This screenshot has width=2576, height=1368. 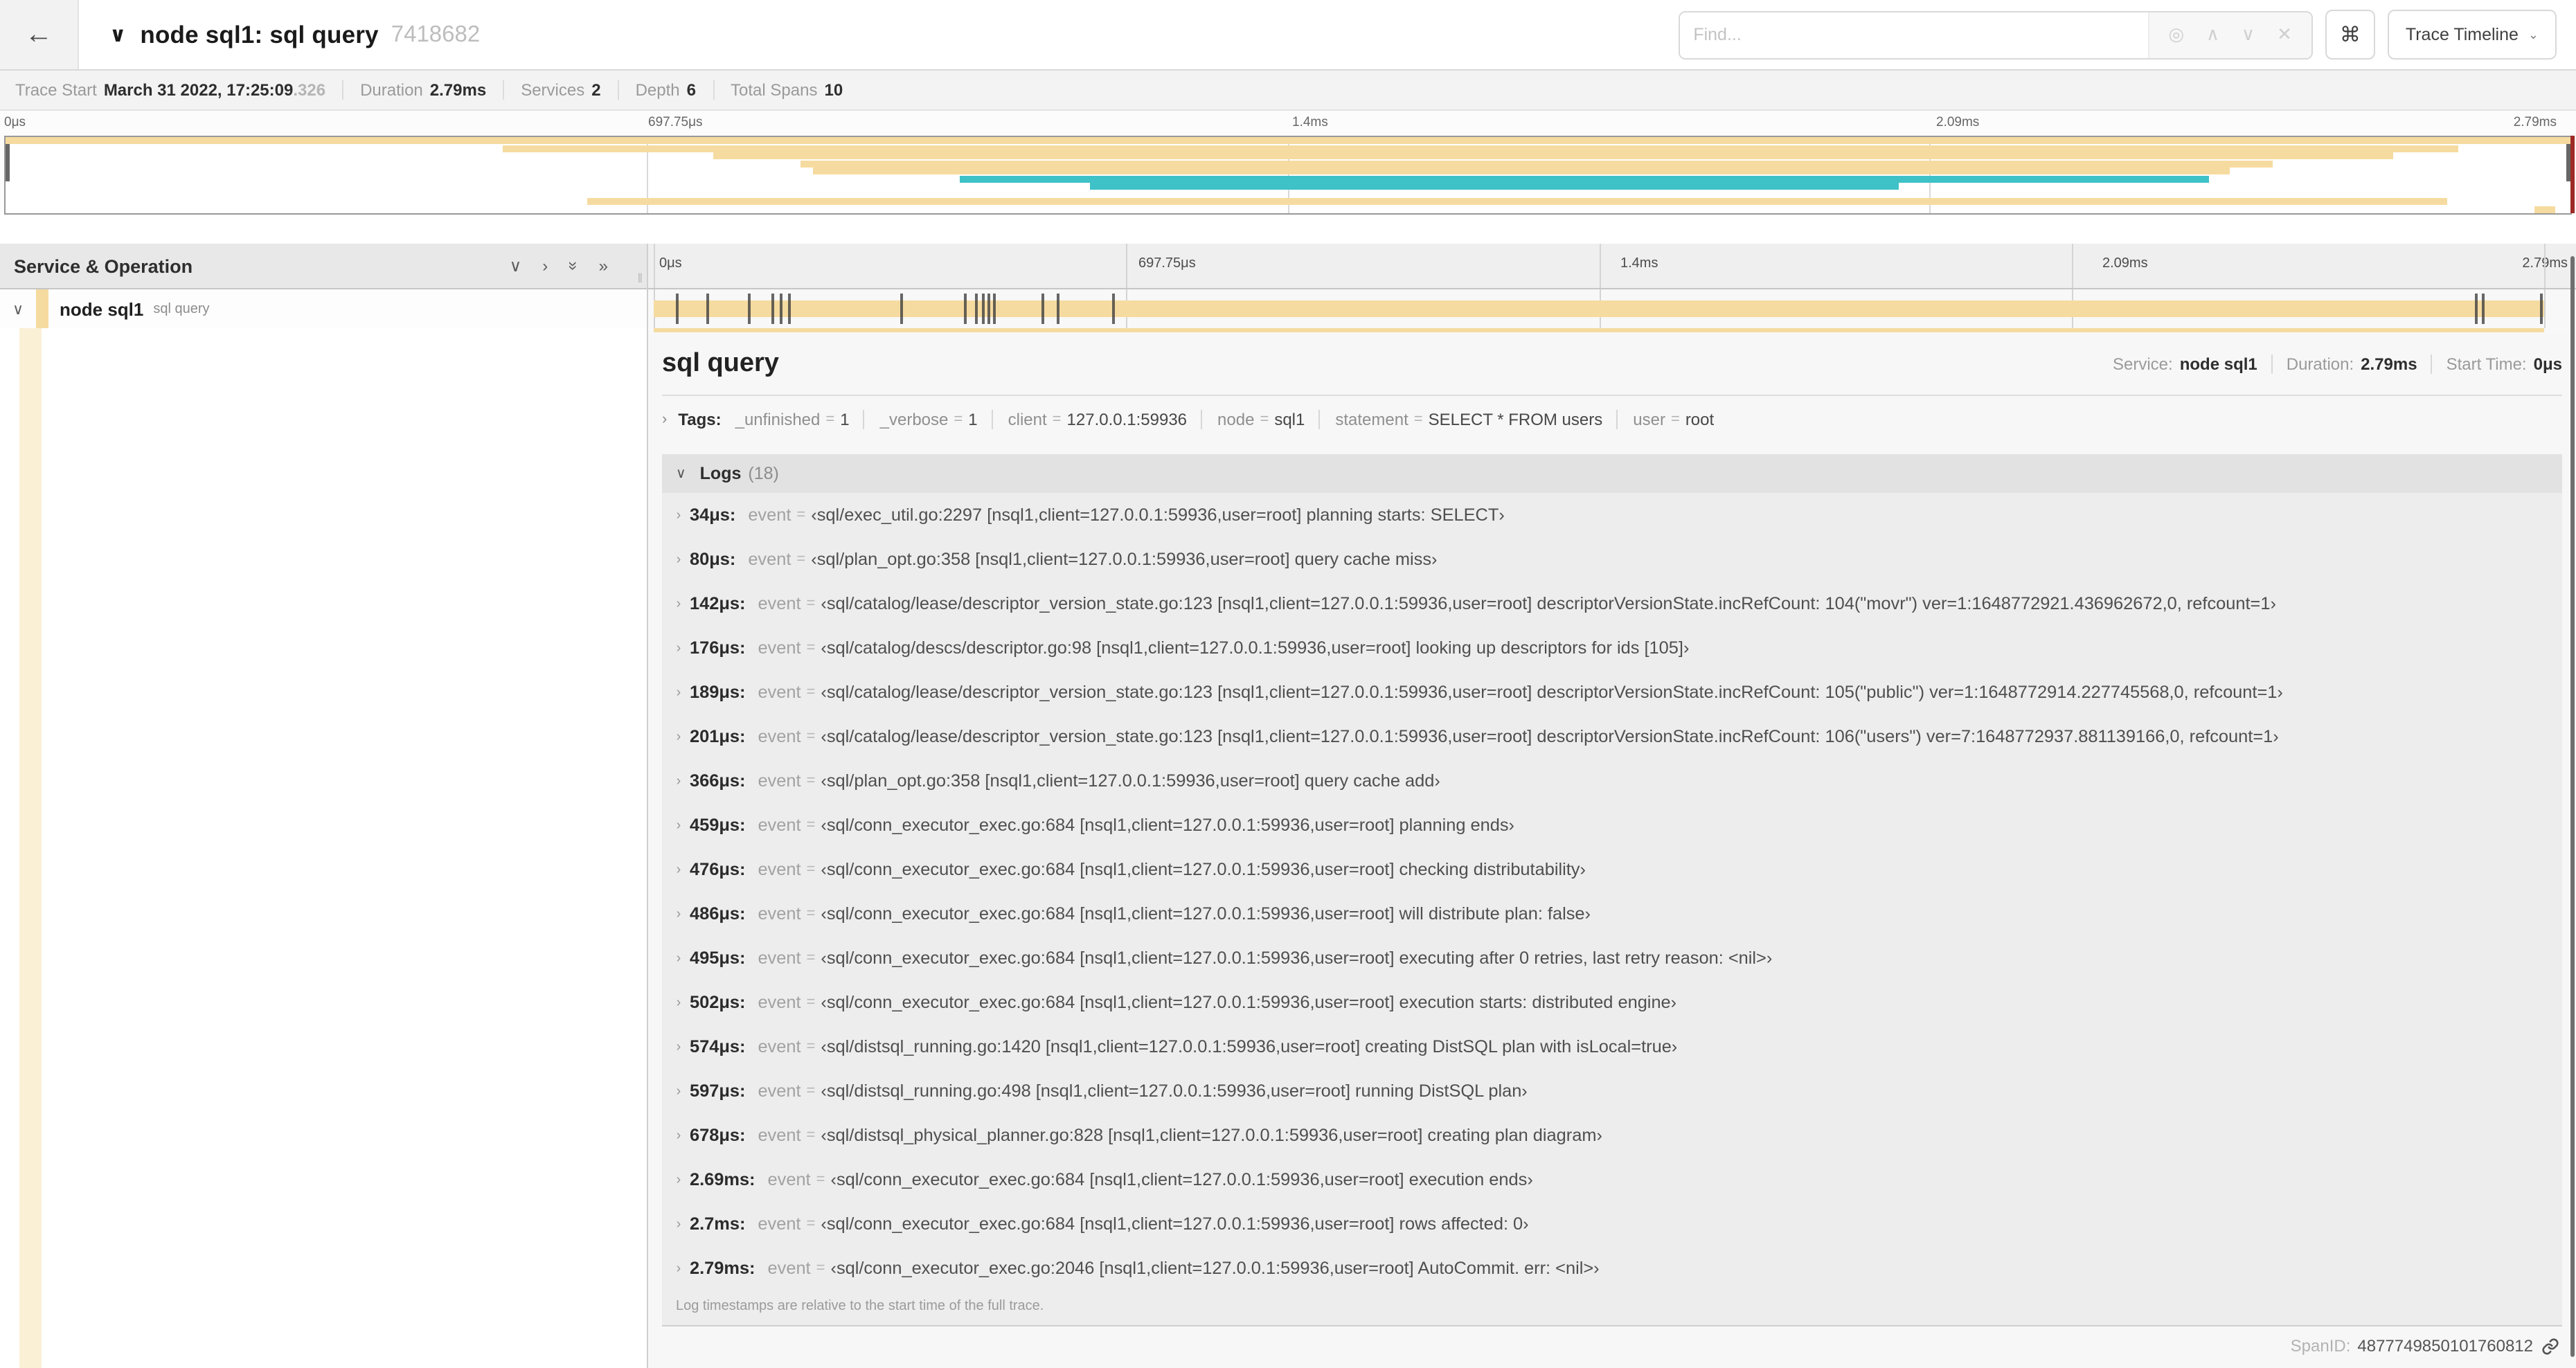 I want to click on log-timestamp: 2.79ms:, so click(x=722, y=1268).